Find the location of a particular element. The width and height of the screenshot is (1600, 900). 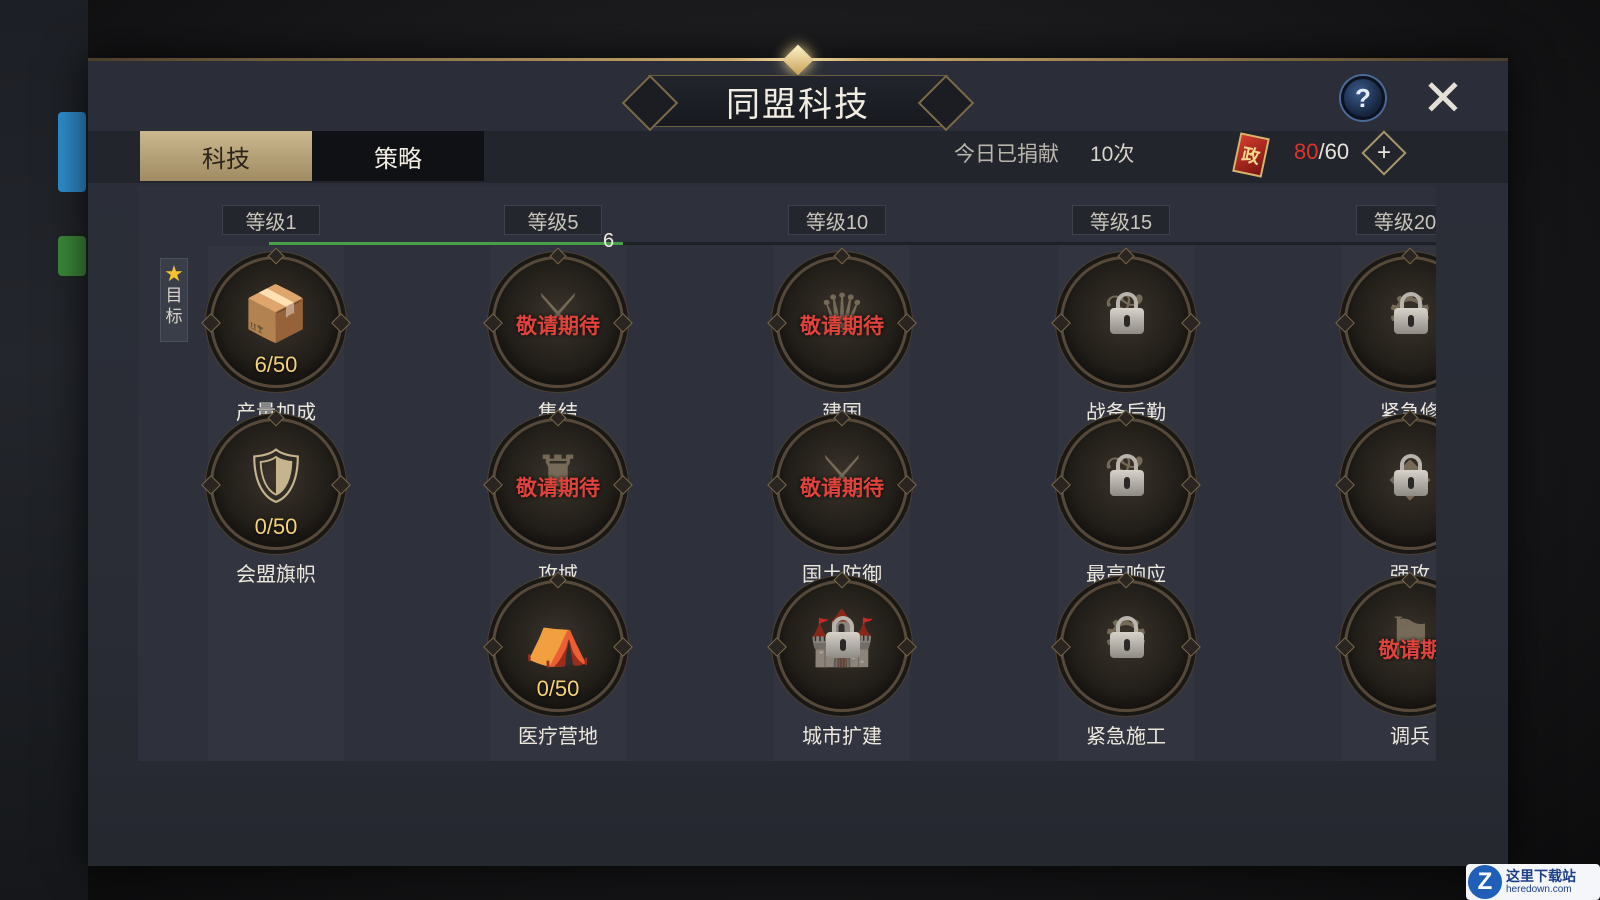

token-current: 80 is located at coordinates (1306, 151).